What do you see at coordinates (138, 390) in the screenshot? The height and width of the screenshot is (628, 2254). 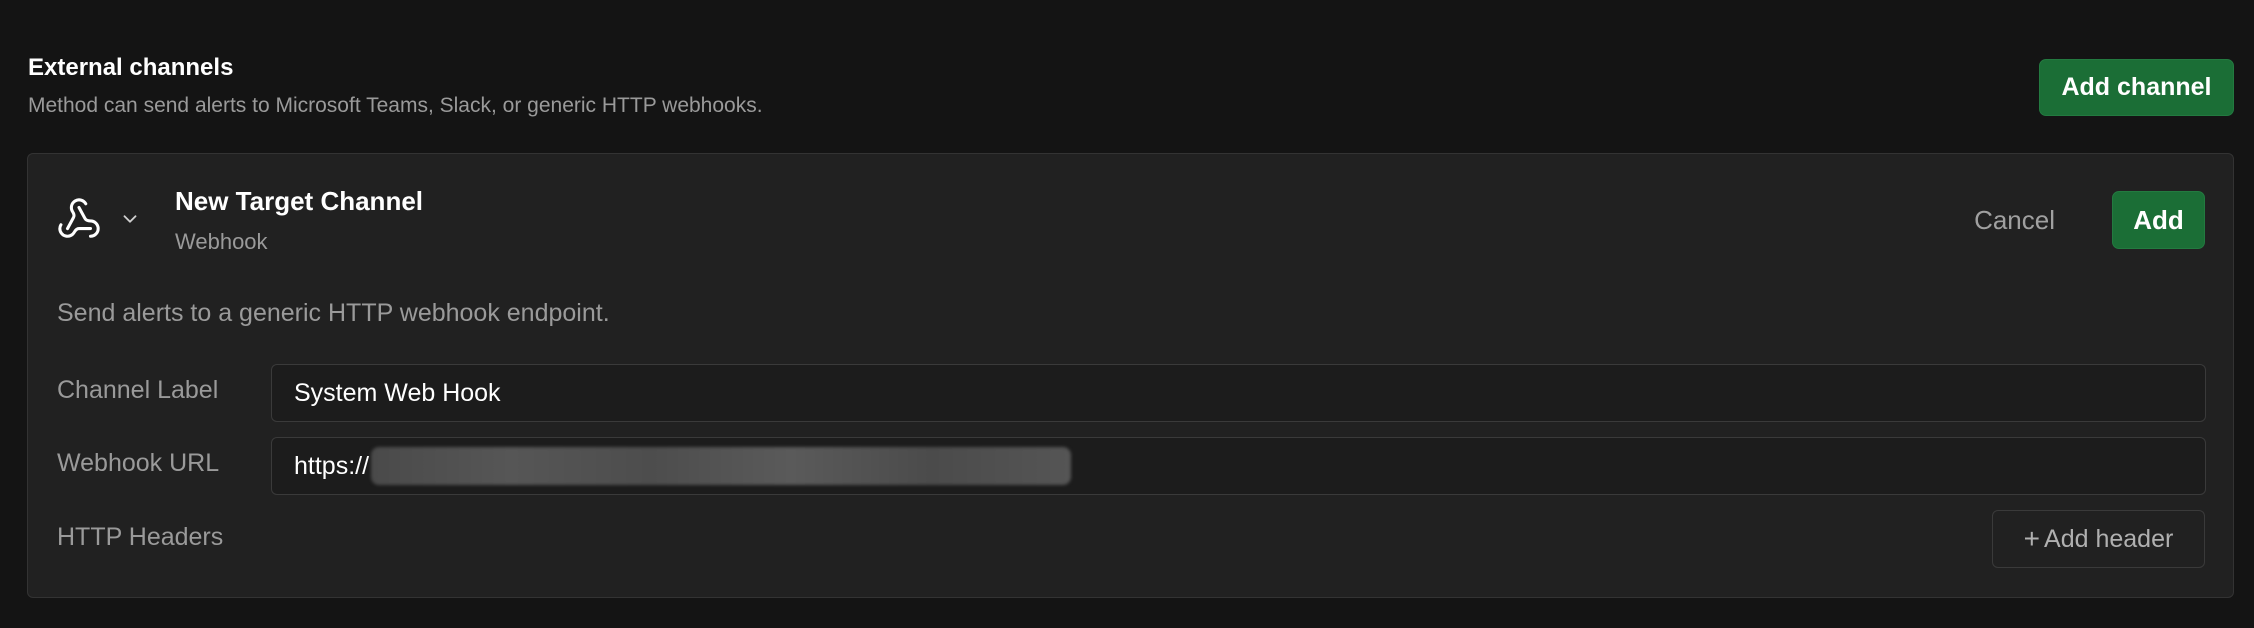 I see `channel-label-label: Channel Label` at bounding box center [138, 390].